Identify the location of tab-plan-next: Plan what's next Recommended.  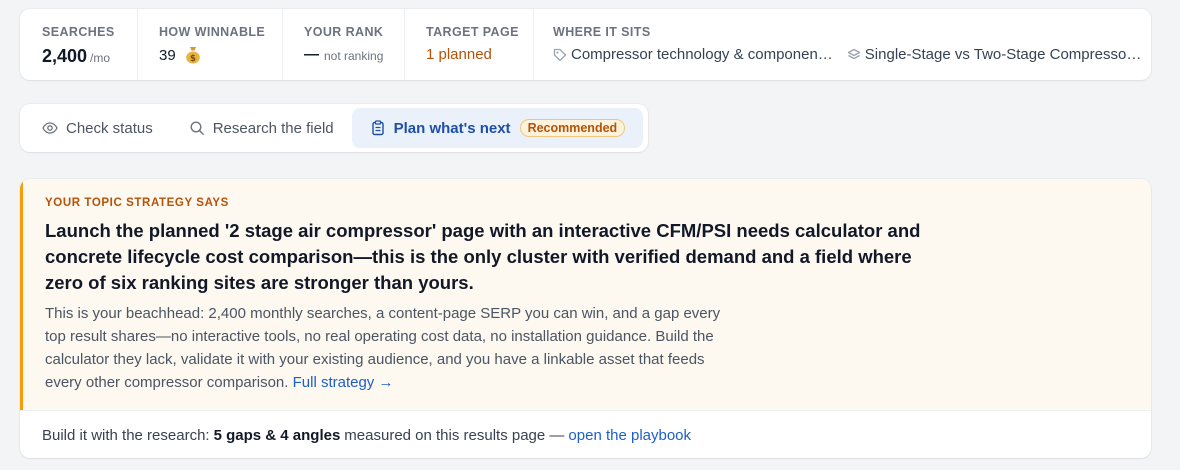
(497, 128).